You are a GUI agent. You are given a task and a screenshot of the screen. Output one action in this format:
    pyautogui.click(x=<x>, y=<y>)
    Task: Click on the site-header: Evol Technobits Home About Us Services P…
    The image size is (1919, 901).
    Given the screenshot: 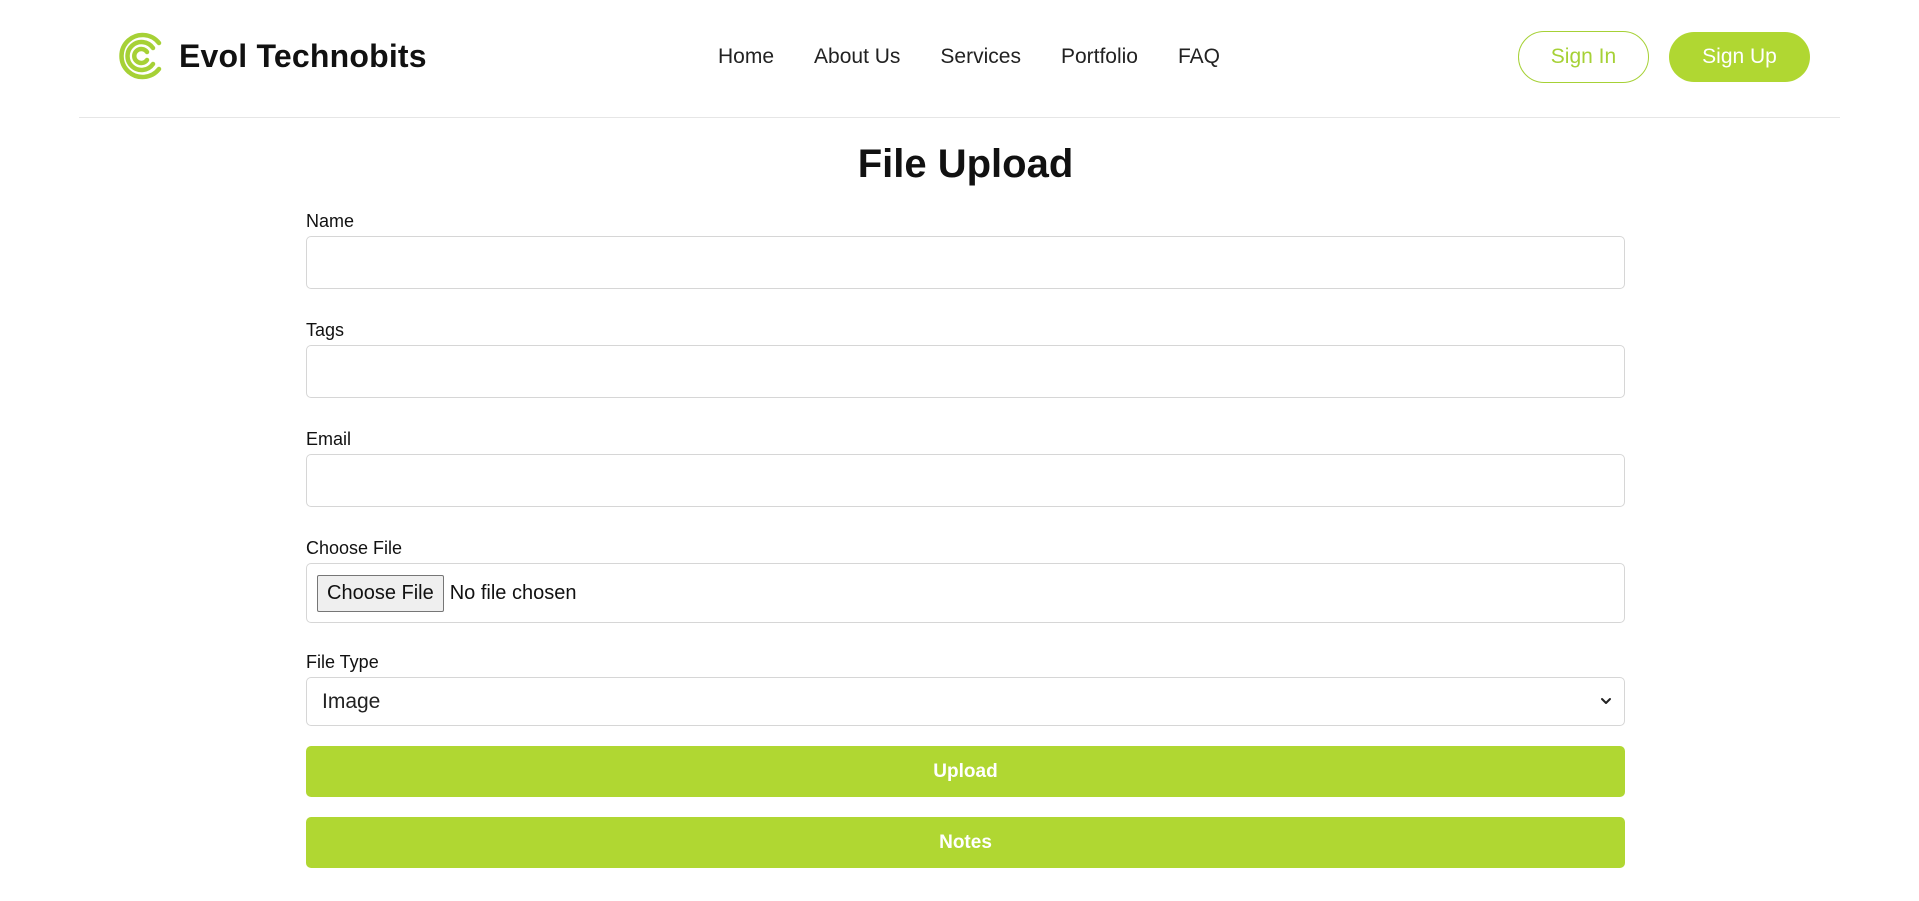 What is the action you would take?
    pyautogui.click(x=959, y=59)
    